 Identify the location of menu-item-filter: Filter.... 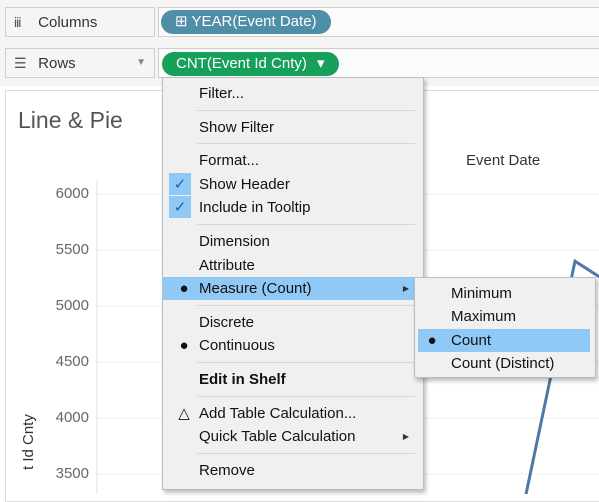
(293, 93).